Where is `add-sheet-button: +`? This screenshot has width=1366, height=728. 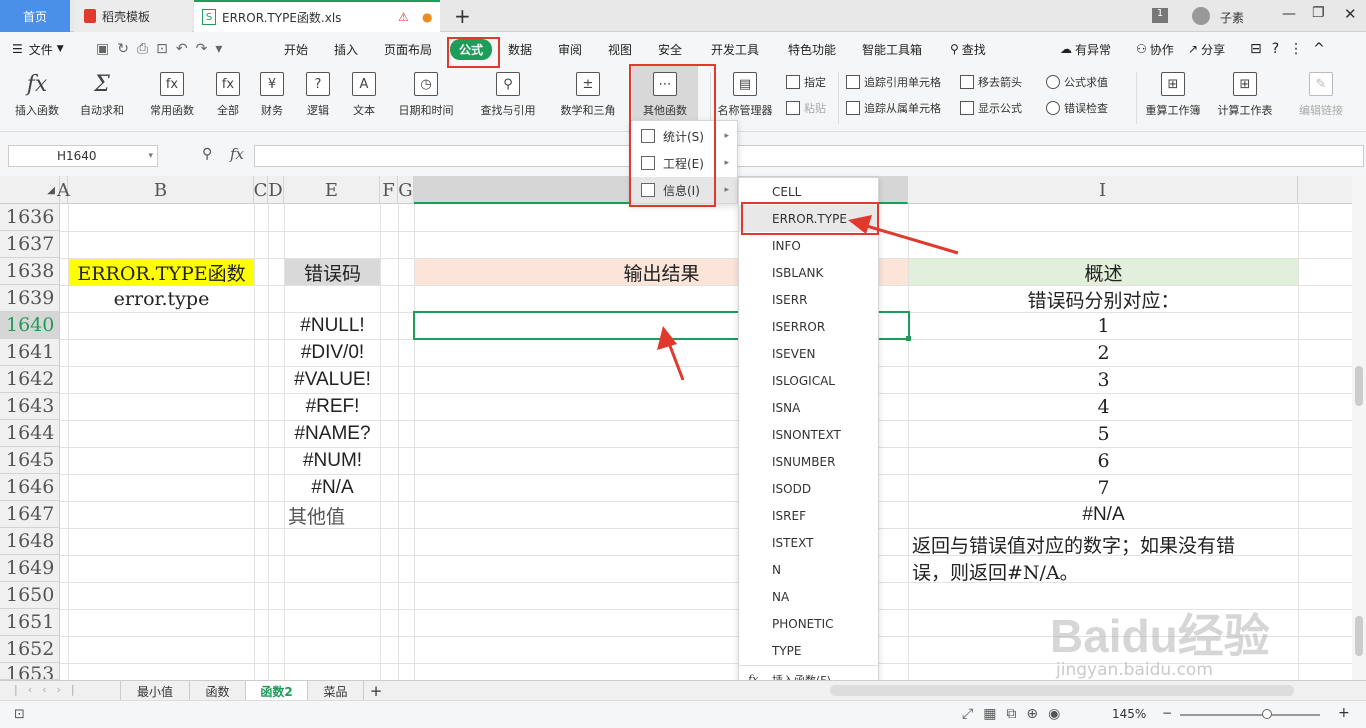
add-sheet-button: + is located at coordinates (376, 691).